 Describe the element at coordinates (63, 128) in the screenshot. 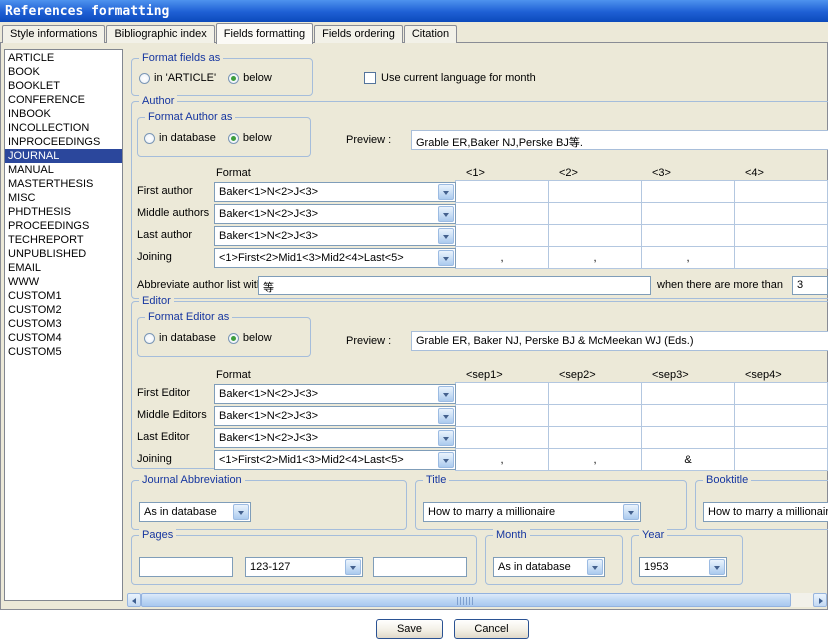

I see `list-item: INCOLLECTION` at that location.